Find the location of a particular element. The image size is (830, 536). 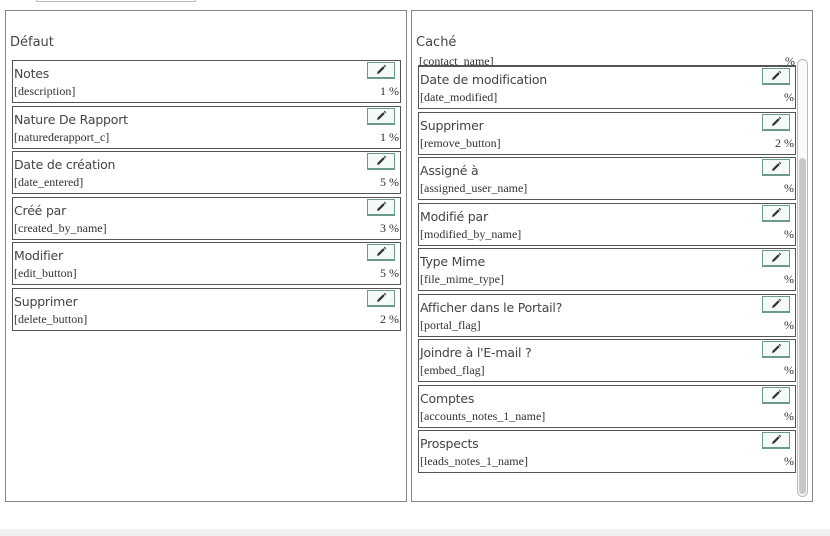

field-name: [edit_button] is located at coordinates (45, 273).